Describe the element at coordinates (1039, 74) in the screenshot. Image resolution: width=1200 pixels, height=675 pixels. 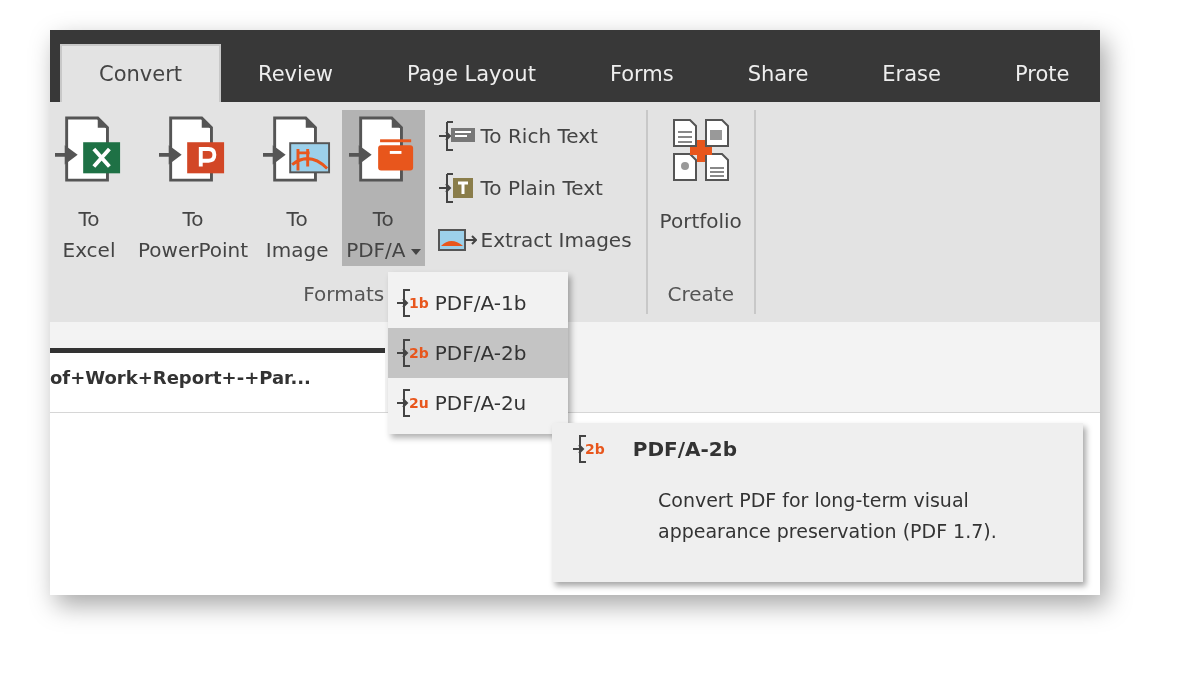
I see `ribbon-tab: Prote` at that location.